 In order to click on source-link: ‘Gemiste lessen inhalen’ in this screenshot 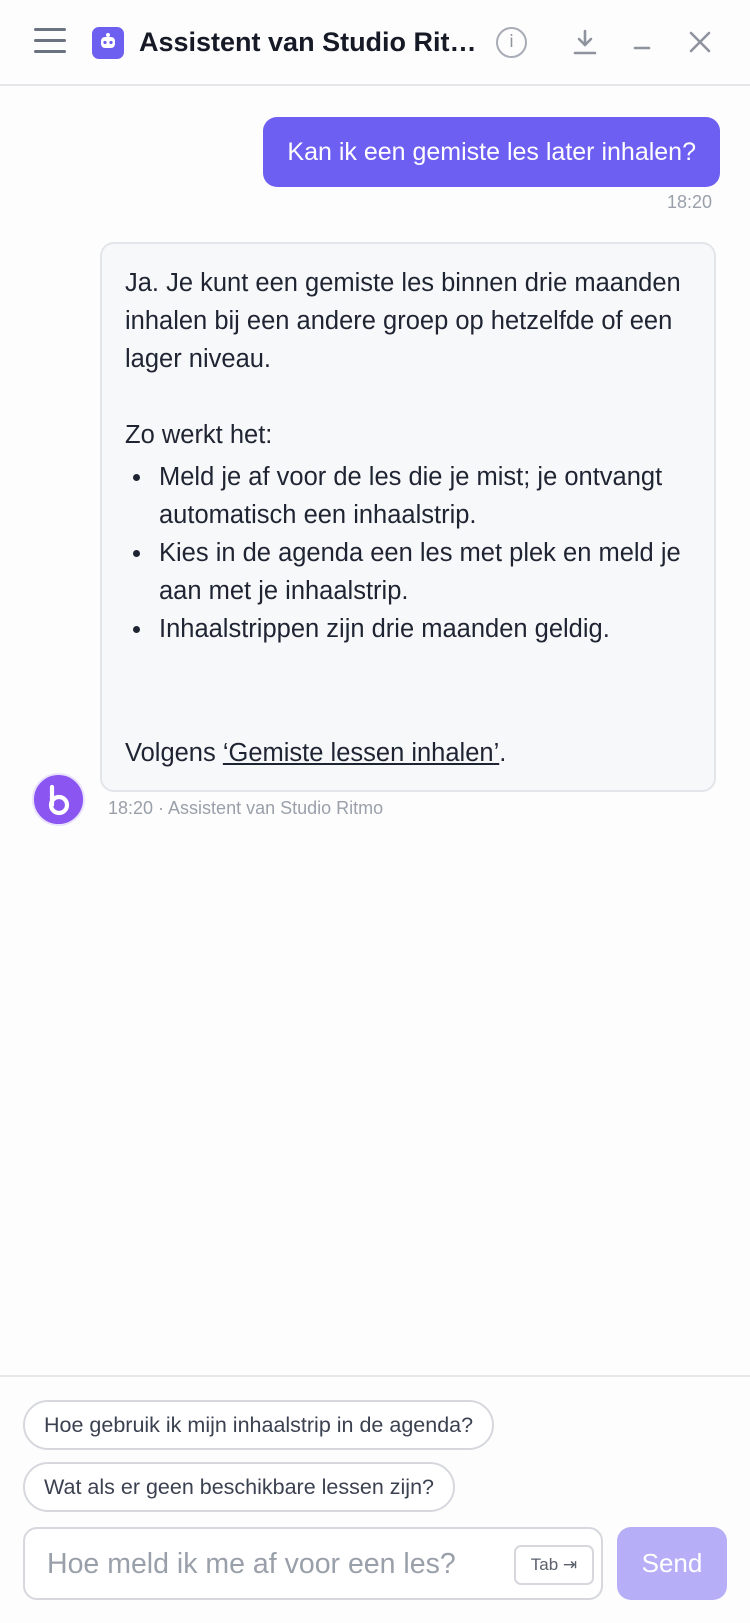, I will do `click(361, 753)`.